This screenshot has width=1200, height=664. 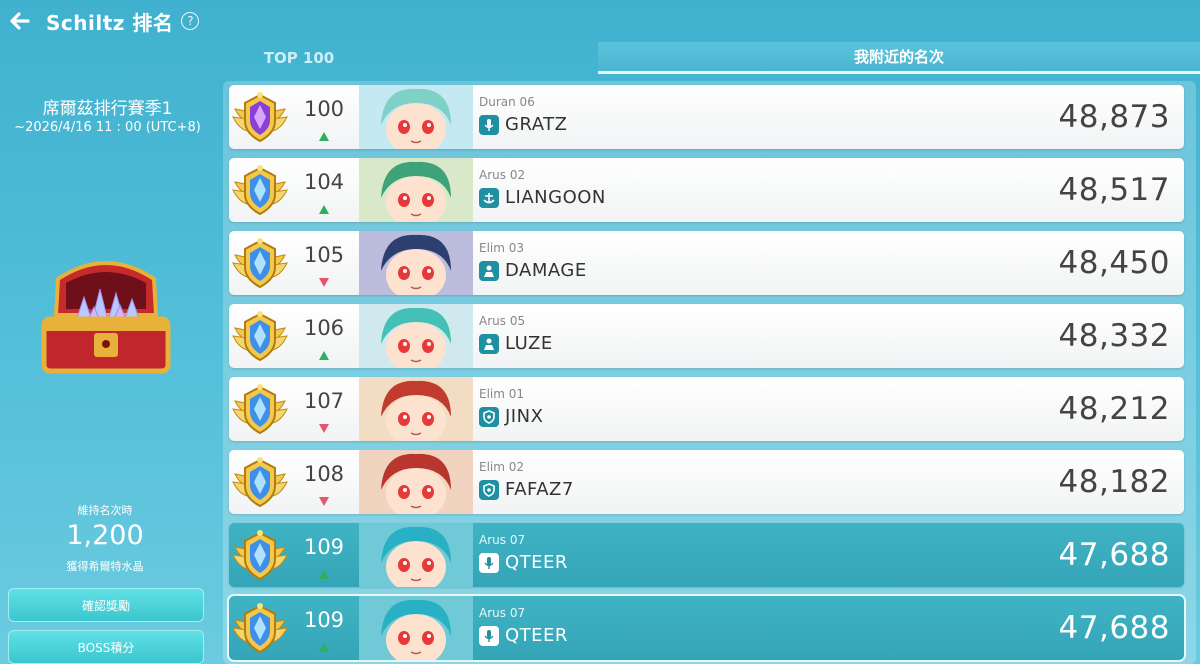 I want to click on ranking-row: 105 Elim 03 DAMAGE 48,450, so click(x=706, y=263).